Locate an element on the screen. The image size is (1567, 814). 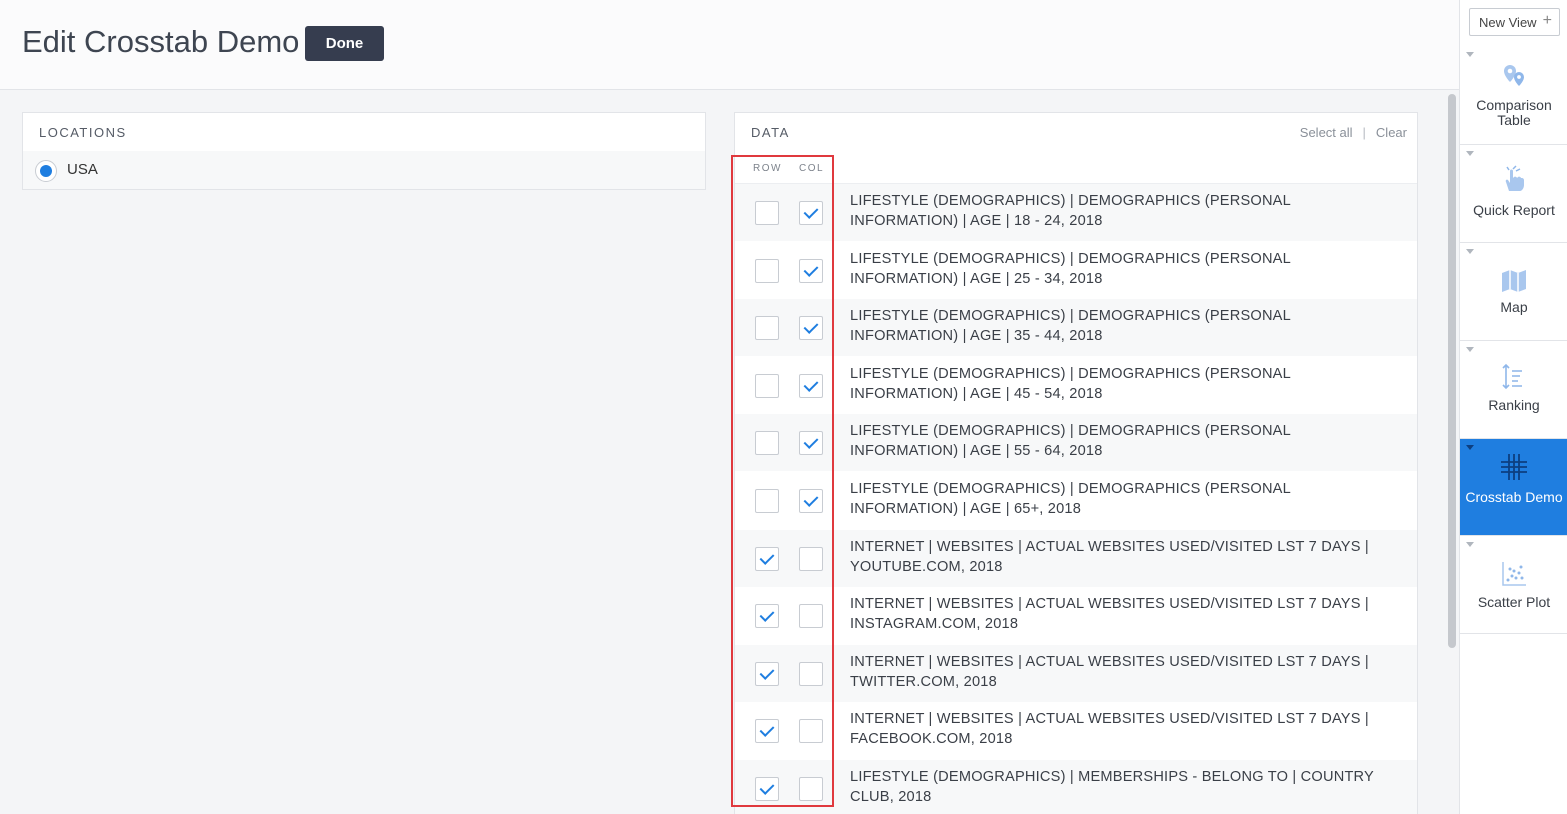
sidebar-item-quick-report: Quick Report is located at coordinates (1513, 194).